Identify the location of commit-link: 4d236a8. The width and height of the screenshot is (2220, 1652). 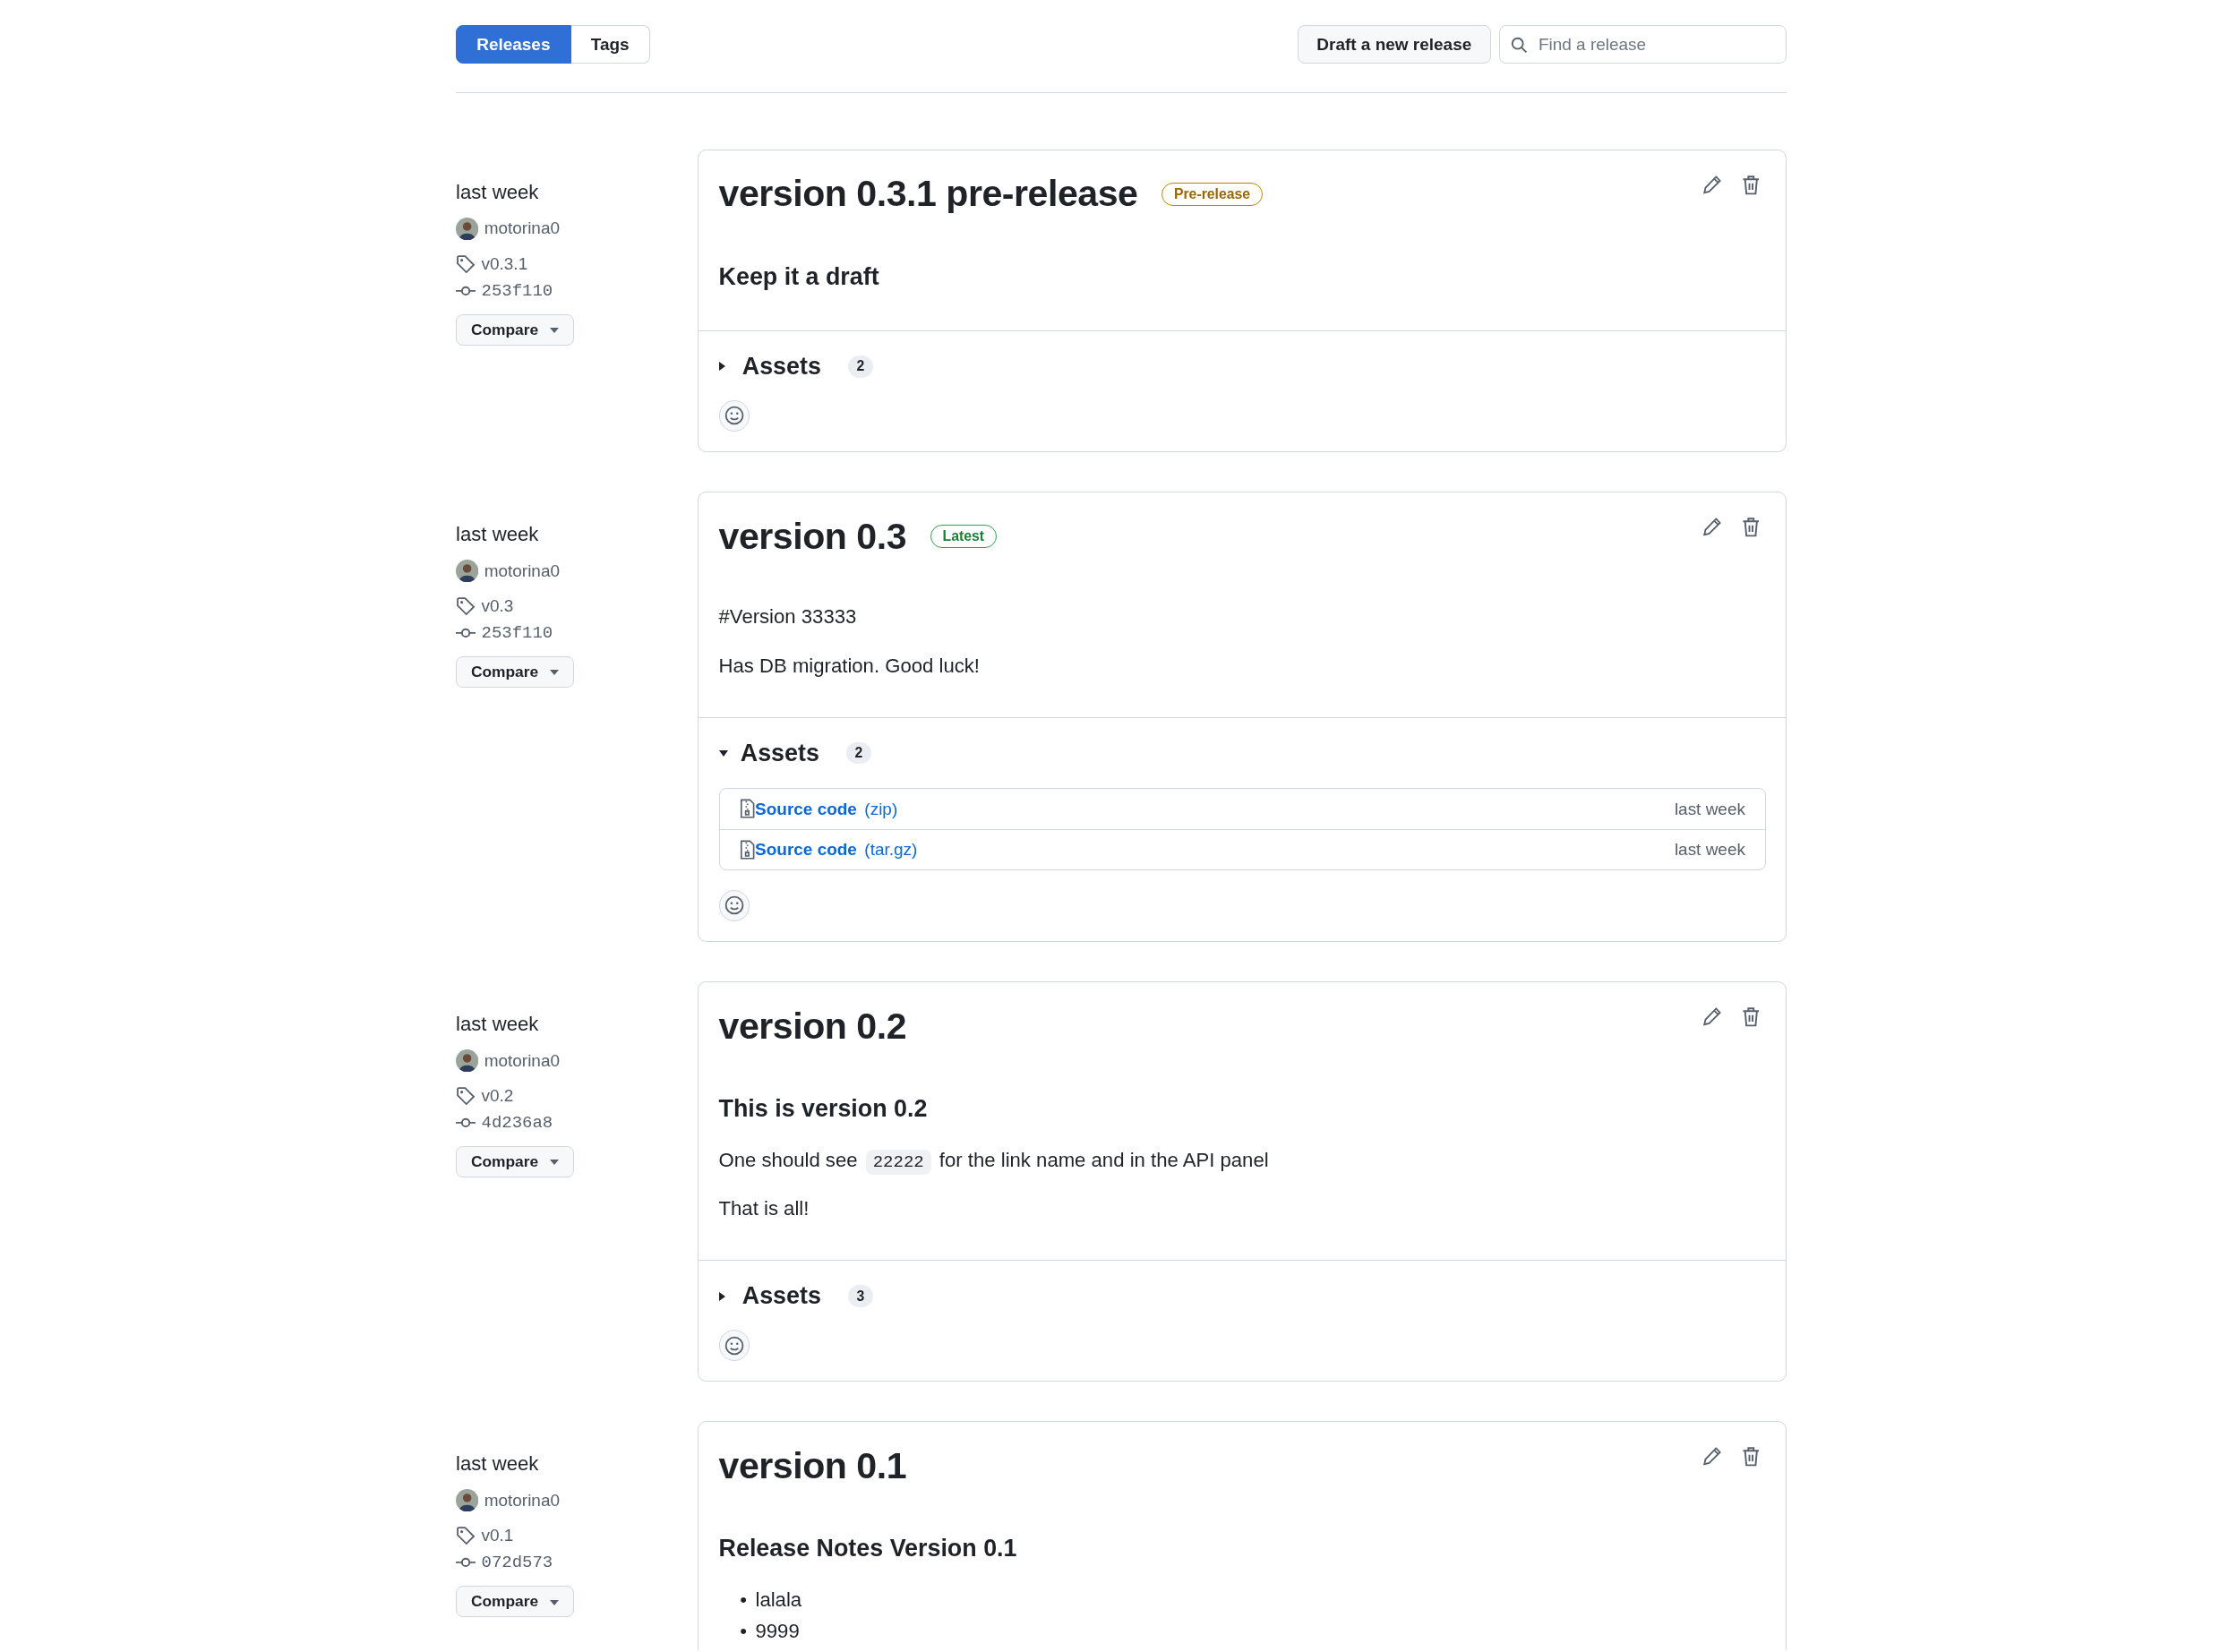
(517, 1123).